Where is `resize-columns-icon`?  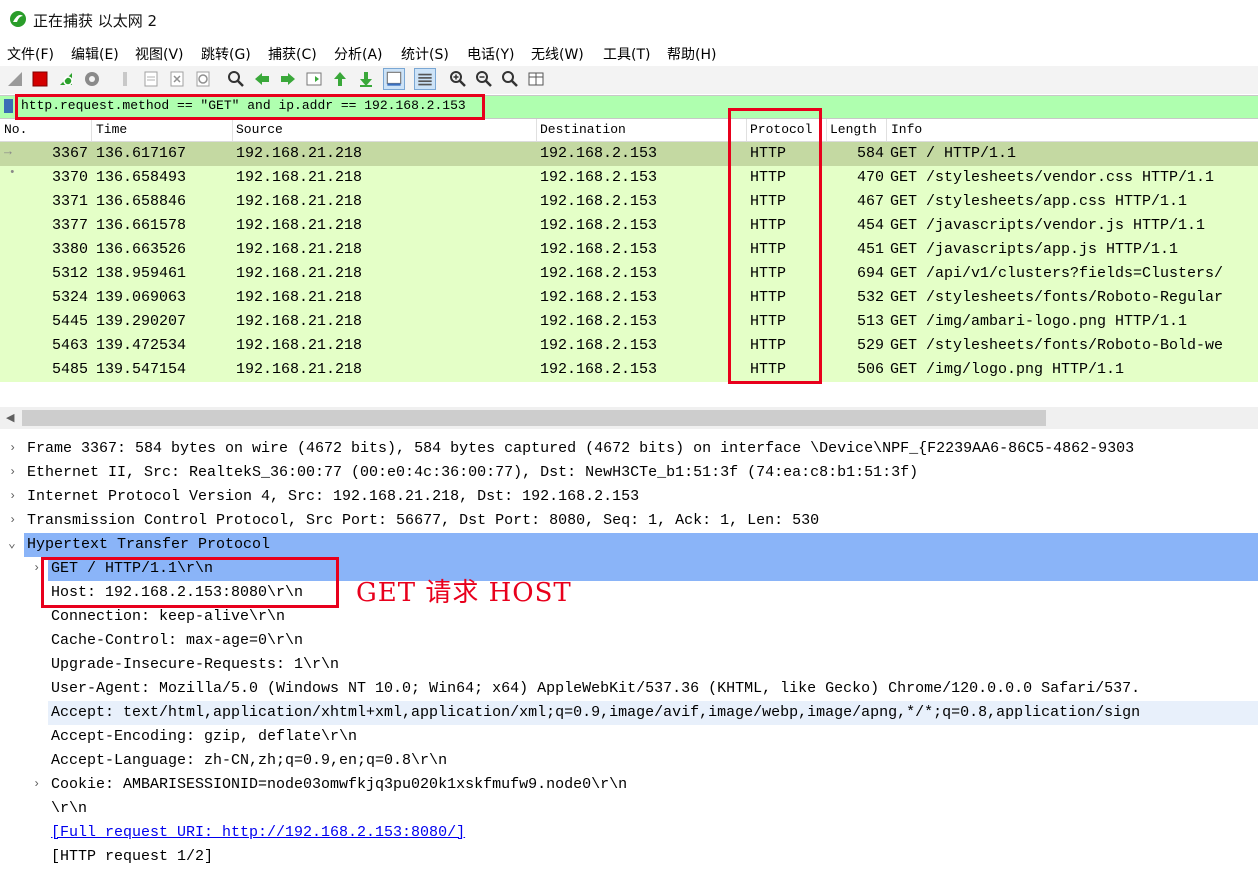 resize-columns-icon is located at coordinates (536, 79).